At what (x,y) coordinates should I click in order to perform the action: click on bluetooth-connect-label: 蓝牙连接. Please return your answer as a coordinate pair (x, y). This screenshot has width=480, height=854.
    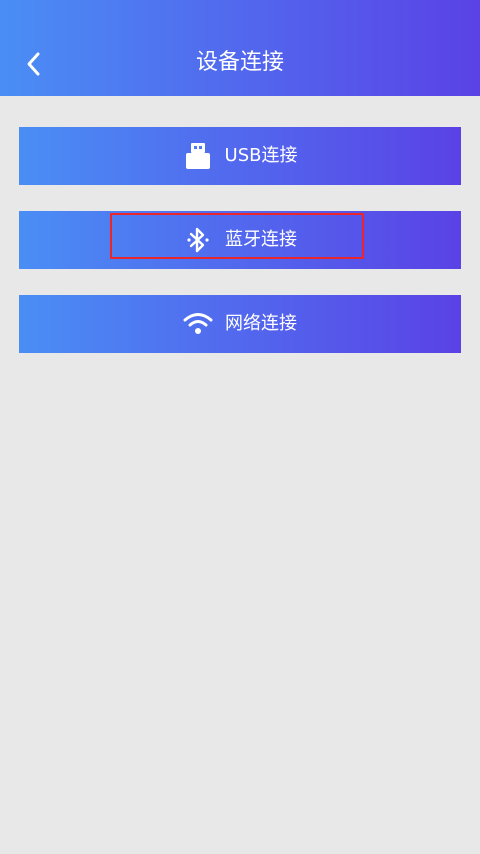
    Looking at the image, I should click on (261, 239).